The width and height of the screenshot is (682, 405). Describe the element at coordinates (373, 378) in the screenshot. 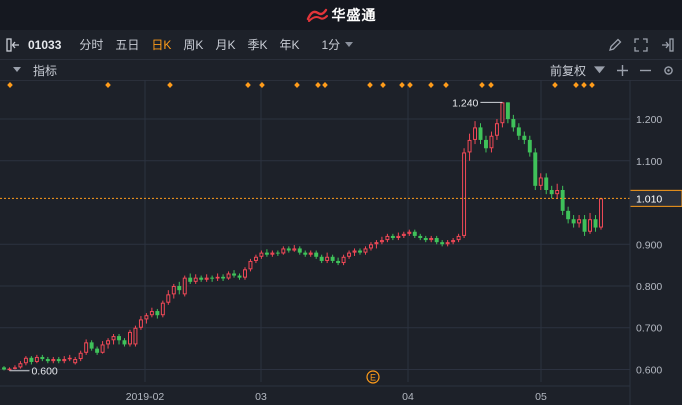

I see `event-e-label: E` at that location.